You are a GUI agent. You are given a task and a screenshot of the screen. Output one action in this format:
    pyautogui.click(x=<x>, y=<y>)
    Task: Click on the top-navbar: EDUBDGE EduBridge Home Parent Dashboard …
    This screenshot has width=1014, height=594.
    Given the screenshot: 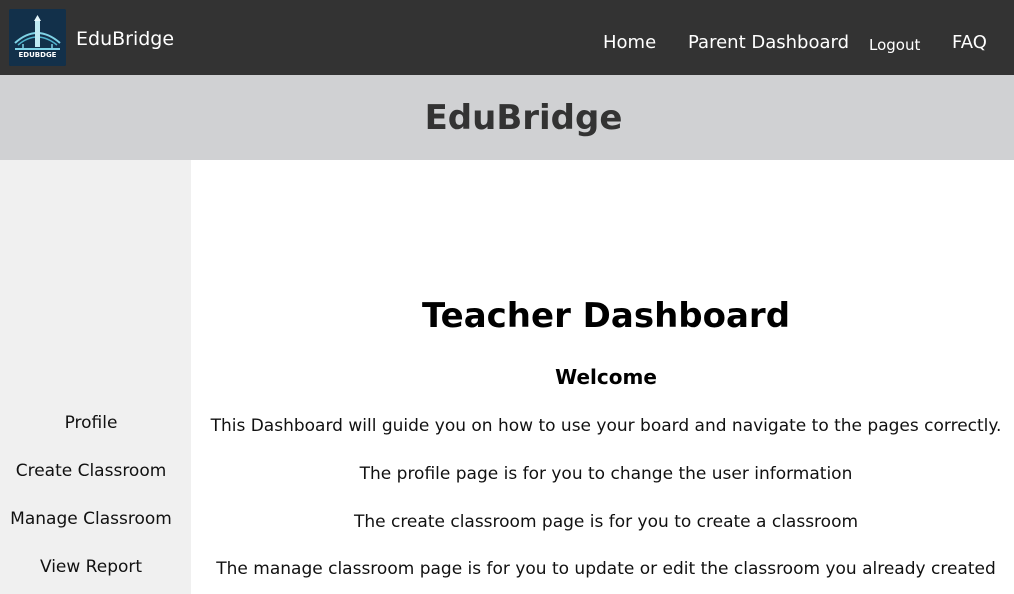 What is the action you would take?
    pyautogui.click(x=507, y=37)
    